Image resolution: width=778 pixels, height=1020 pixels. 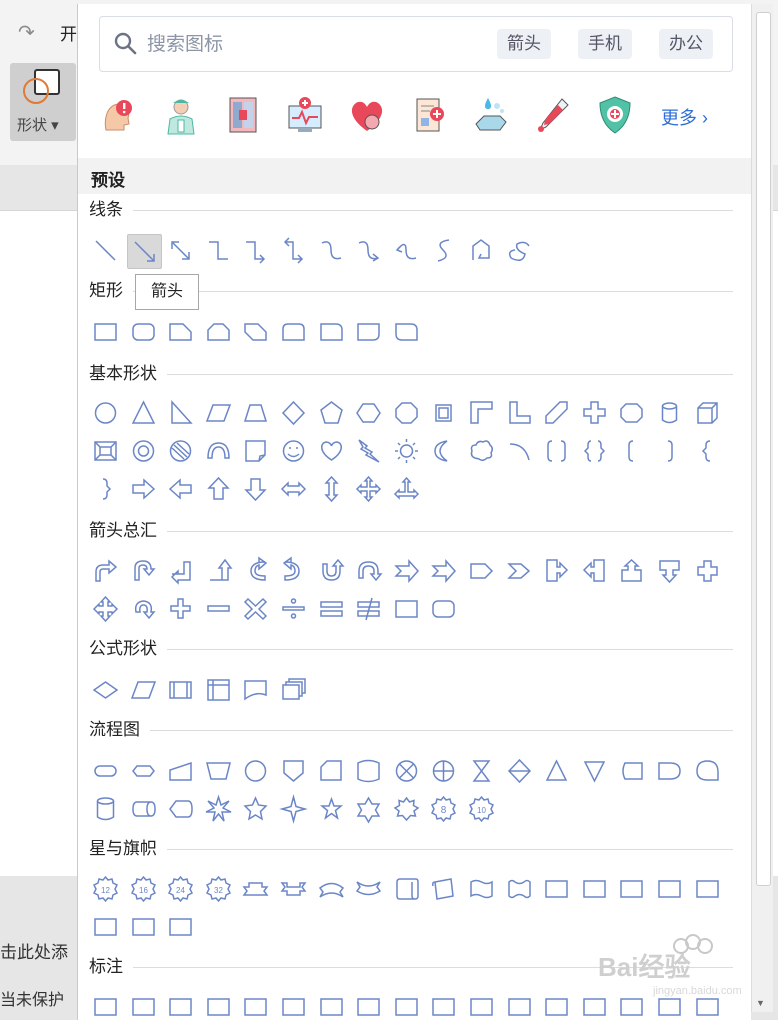 I want to click on shape-button: 形状 ▾, so click(x=43, y=102).